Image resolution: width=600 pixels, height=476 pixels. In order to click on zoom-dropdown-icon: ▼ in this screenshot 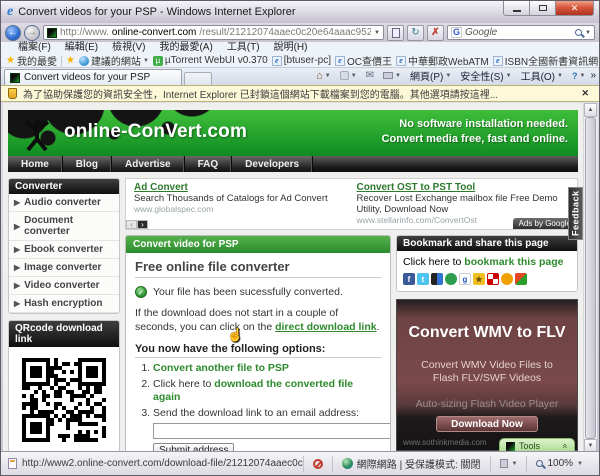, I will do `click(580, 463)`.